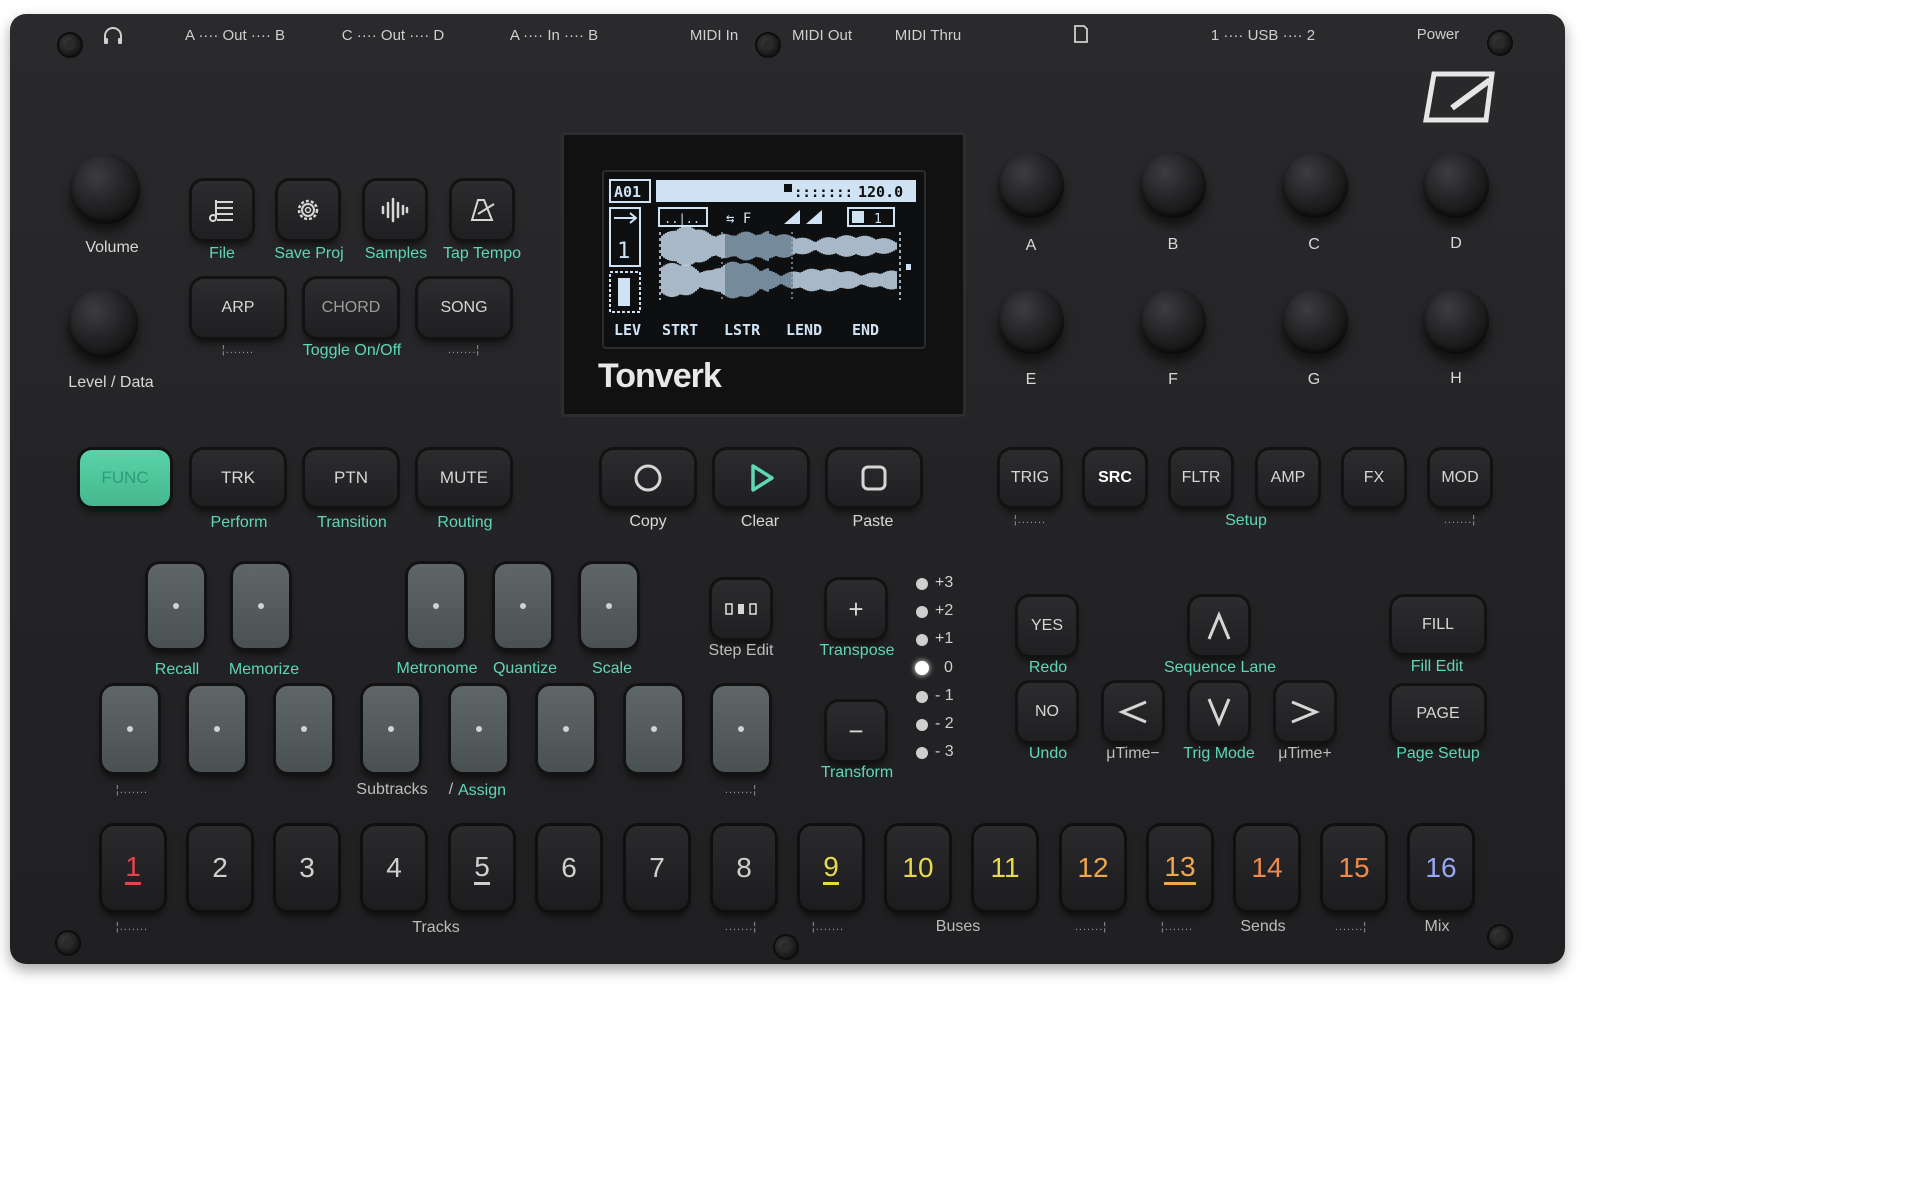 The image size is (1908, 1196). Describe the element at coordinates (1288, 478) in the screenshot. I see `amp-button: AMP` at that location.